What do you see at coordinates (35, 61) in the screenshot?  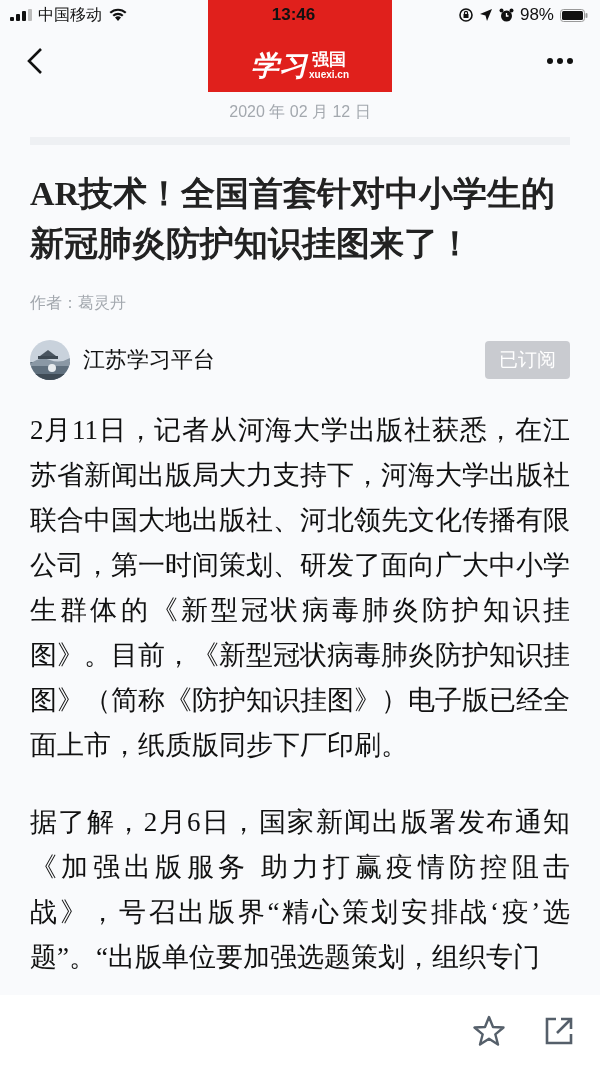 I see `back-icon` at bounding box center [35, 61].